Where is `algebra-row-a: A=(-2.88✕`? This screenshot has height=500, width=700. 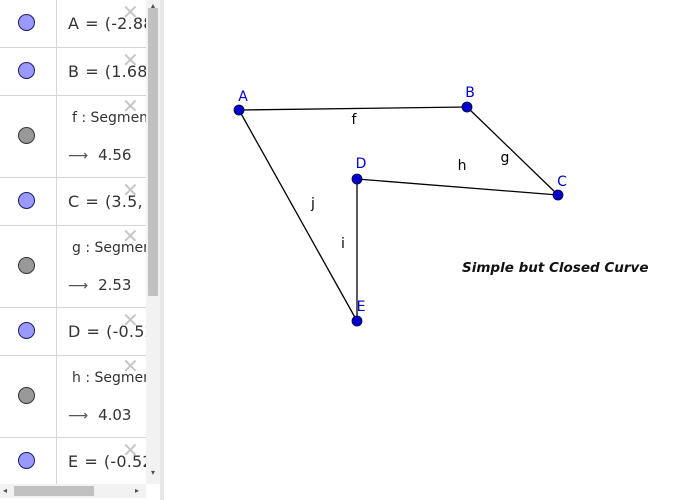
algebra-row-a: A=(-2.88✕ is located at coordinates (73, 24).